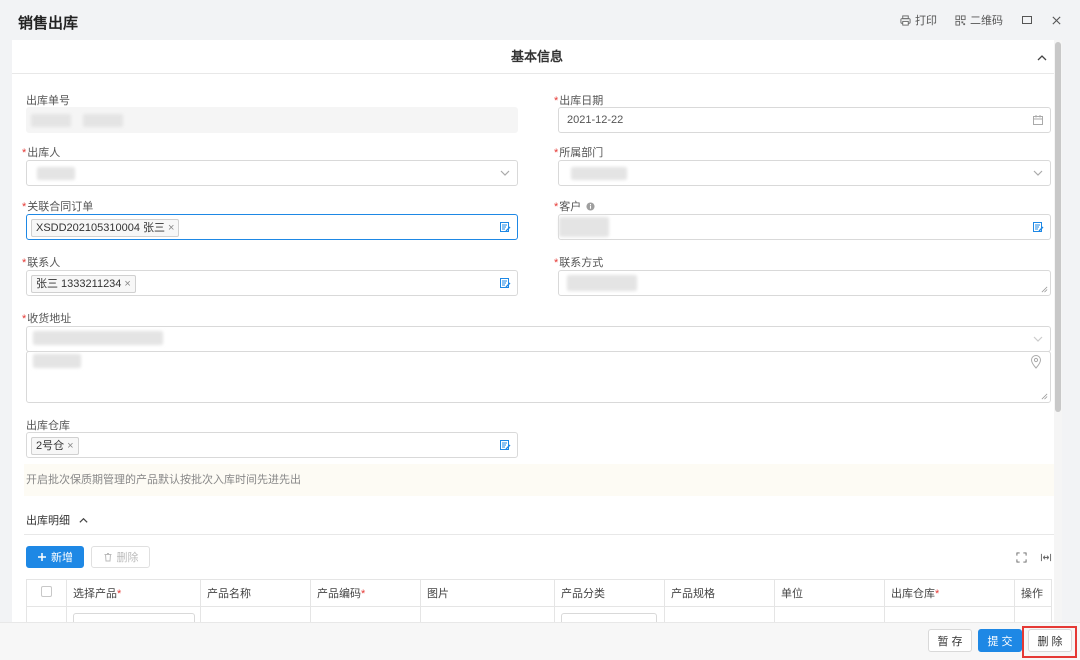  I want to click on detail-header: 出库明细, so click(57, 520).